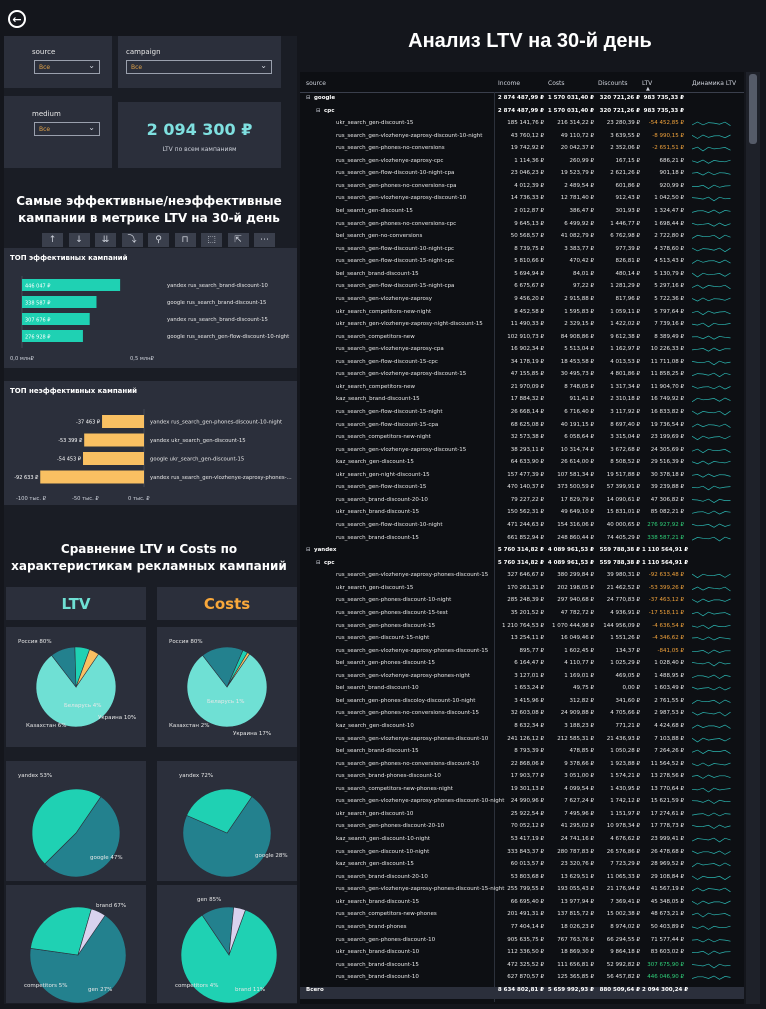 This screenshot has height=1009, width=766. What do you see at coordinates (105, 240) in the screenshot?
I see `double-arrow-down-button: ⇊` at bounding box center [105, 240].